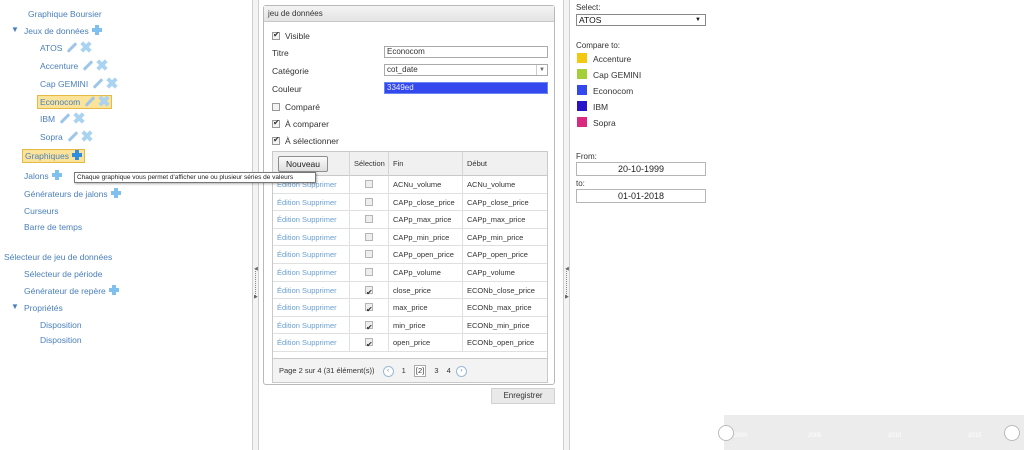 The width and height of the screenshot is (1024, 450). I want to click on compare-row: Comparé, so click(296, 107).